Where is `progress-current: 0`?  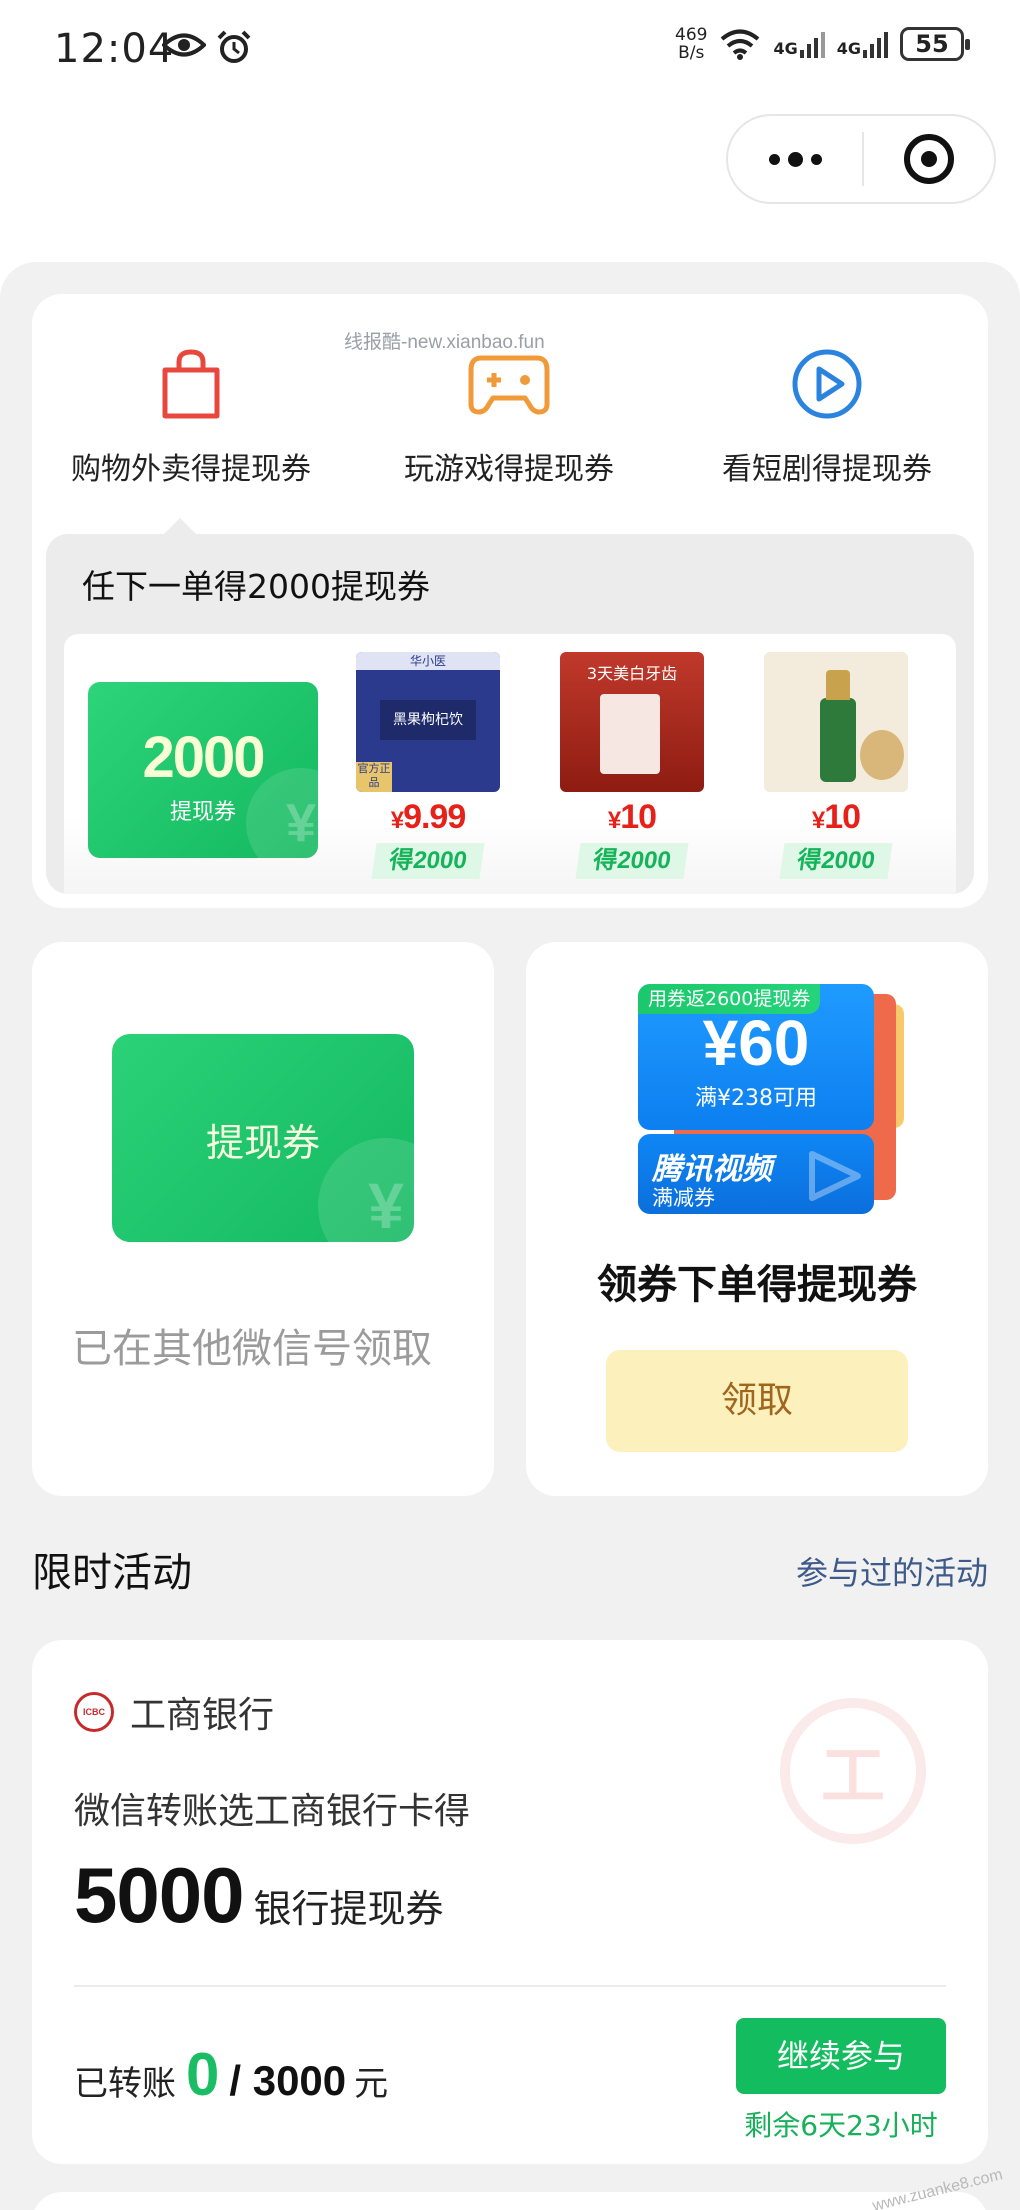
progress-current: 0 is located at coordinates (203, 2074).